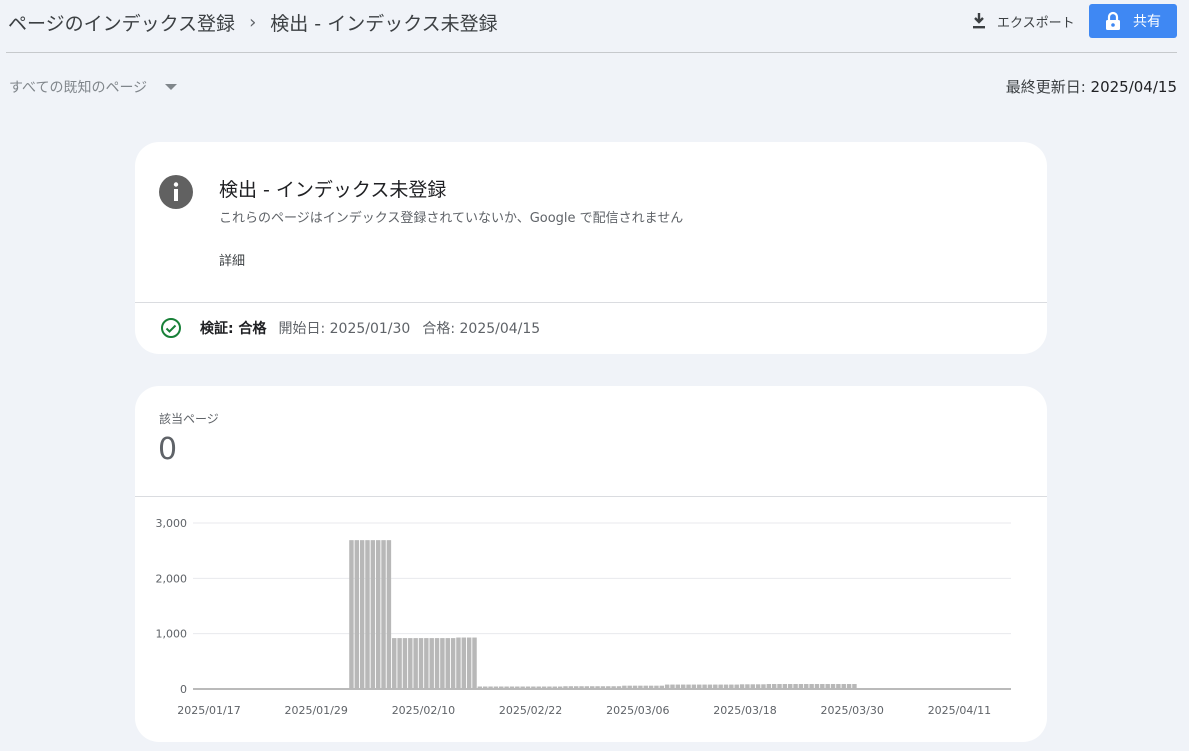 The height and width of the screenshot is (751, 1189). Describe the element at coordinates (232, 259) in the screenshot. I see `details-link: 詳細` at that location.